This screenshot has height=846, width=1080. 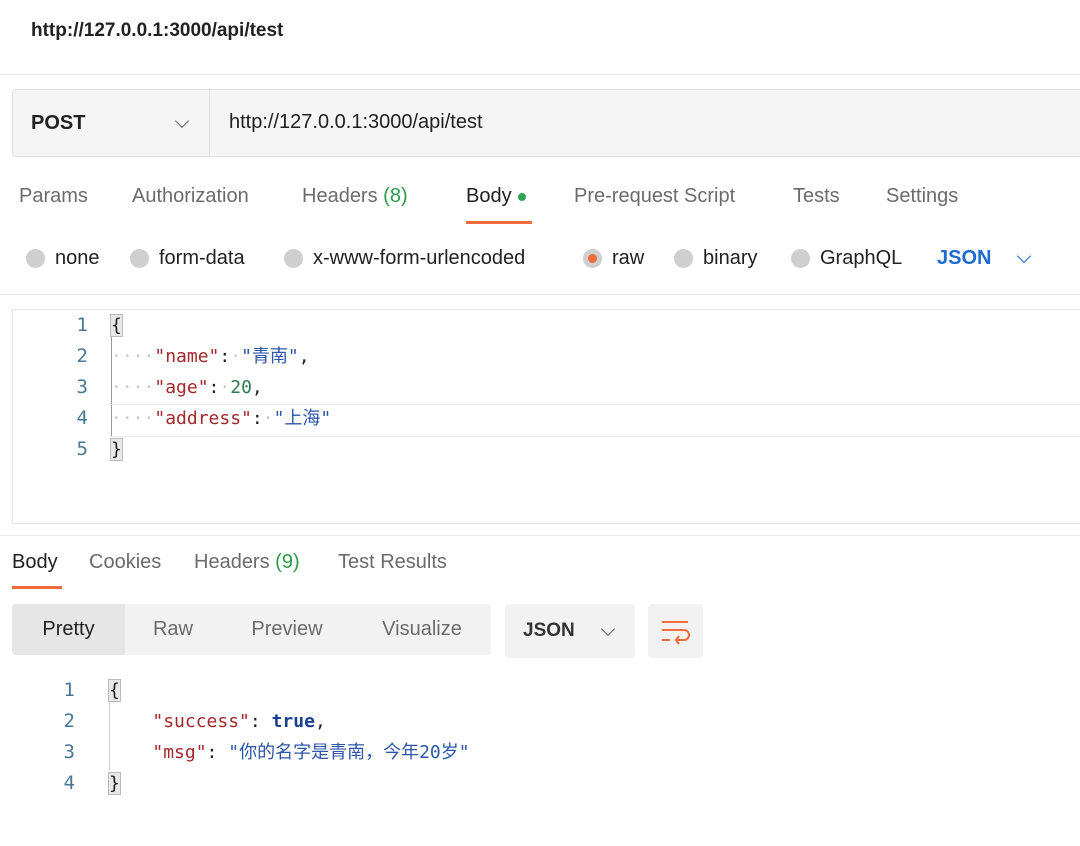 I want to click on tab-pre-request-script: Pre-request Script, so click(x=654, y=196).